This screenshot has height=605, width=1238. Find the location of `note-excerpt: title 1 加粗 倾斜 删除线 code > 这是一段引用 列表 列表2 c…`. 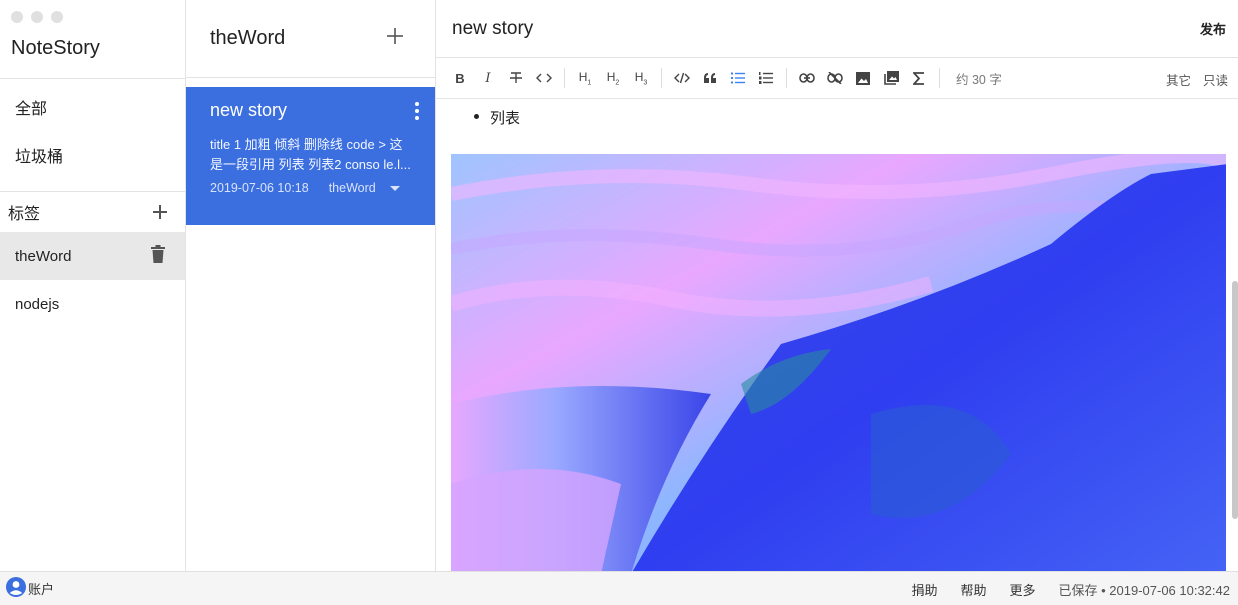

note-excerpt: title 1 加粗 倾斜 删除线 code > 这是一段引用 列表 列表2 c… is located at coordinates (310, 154).